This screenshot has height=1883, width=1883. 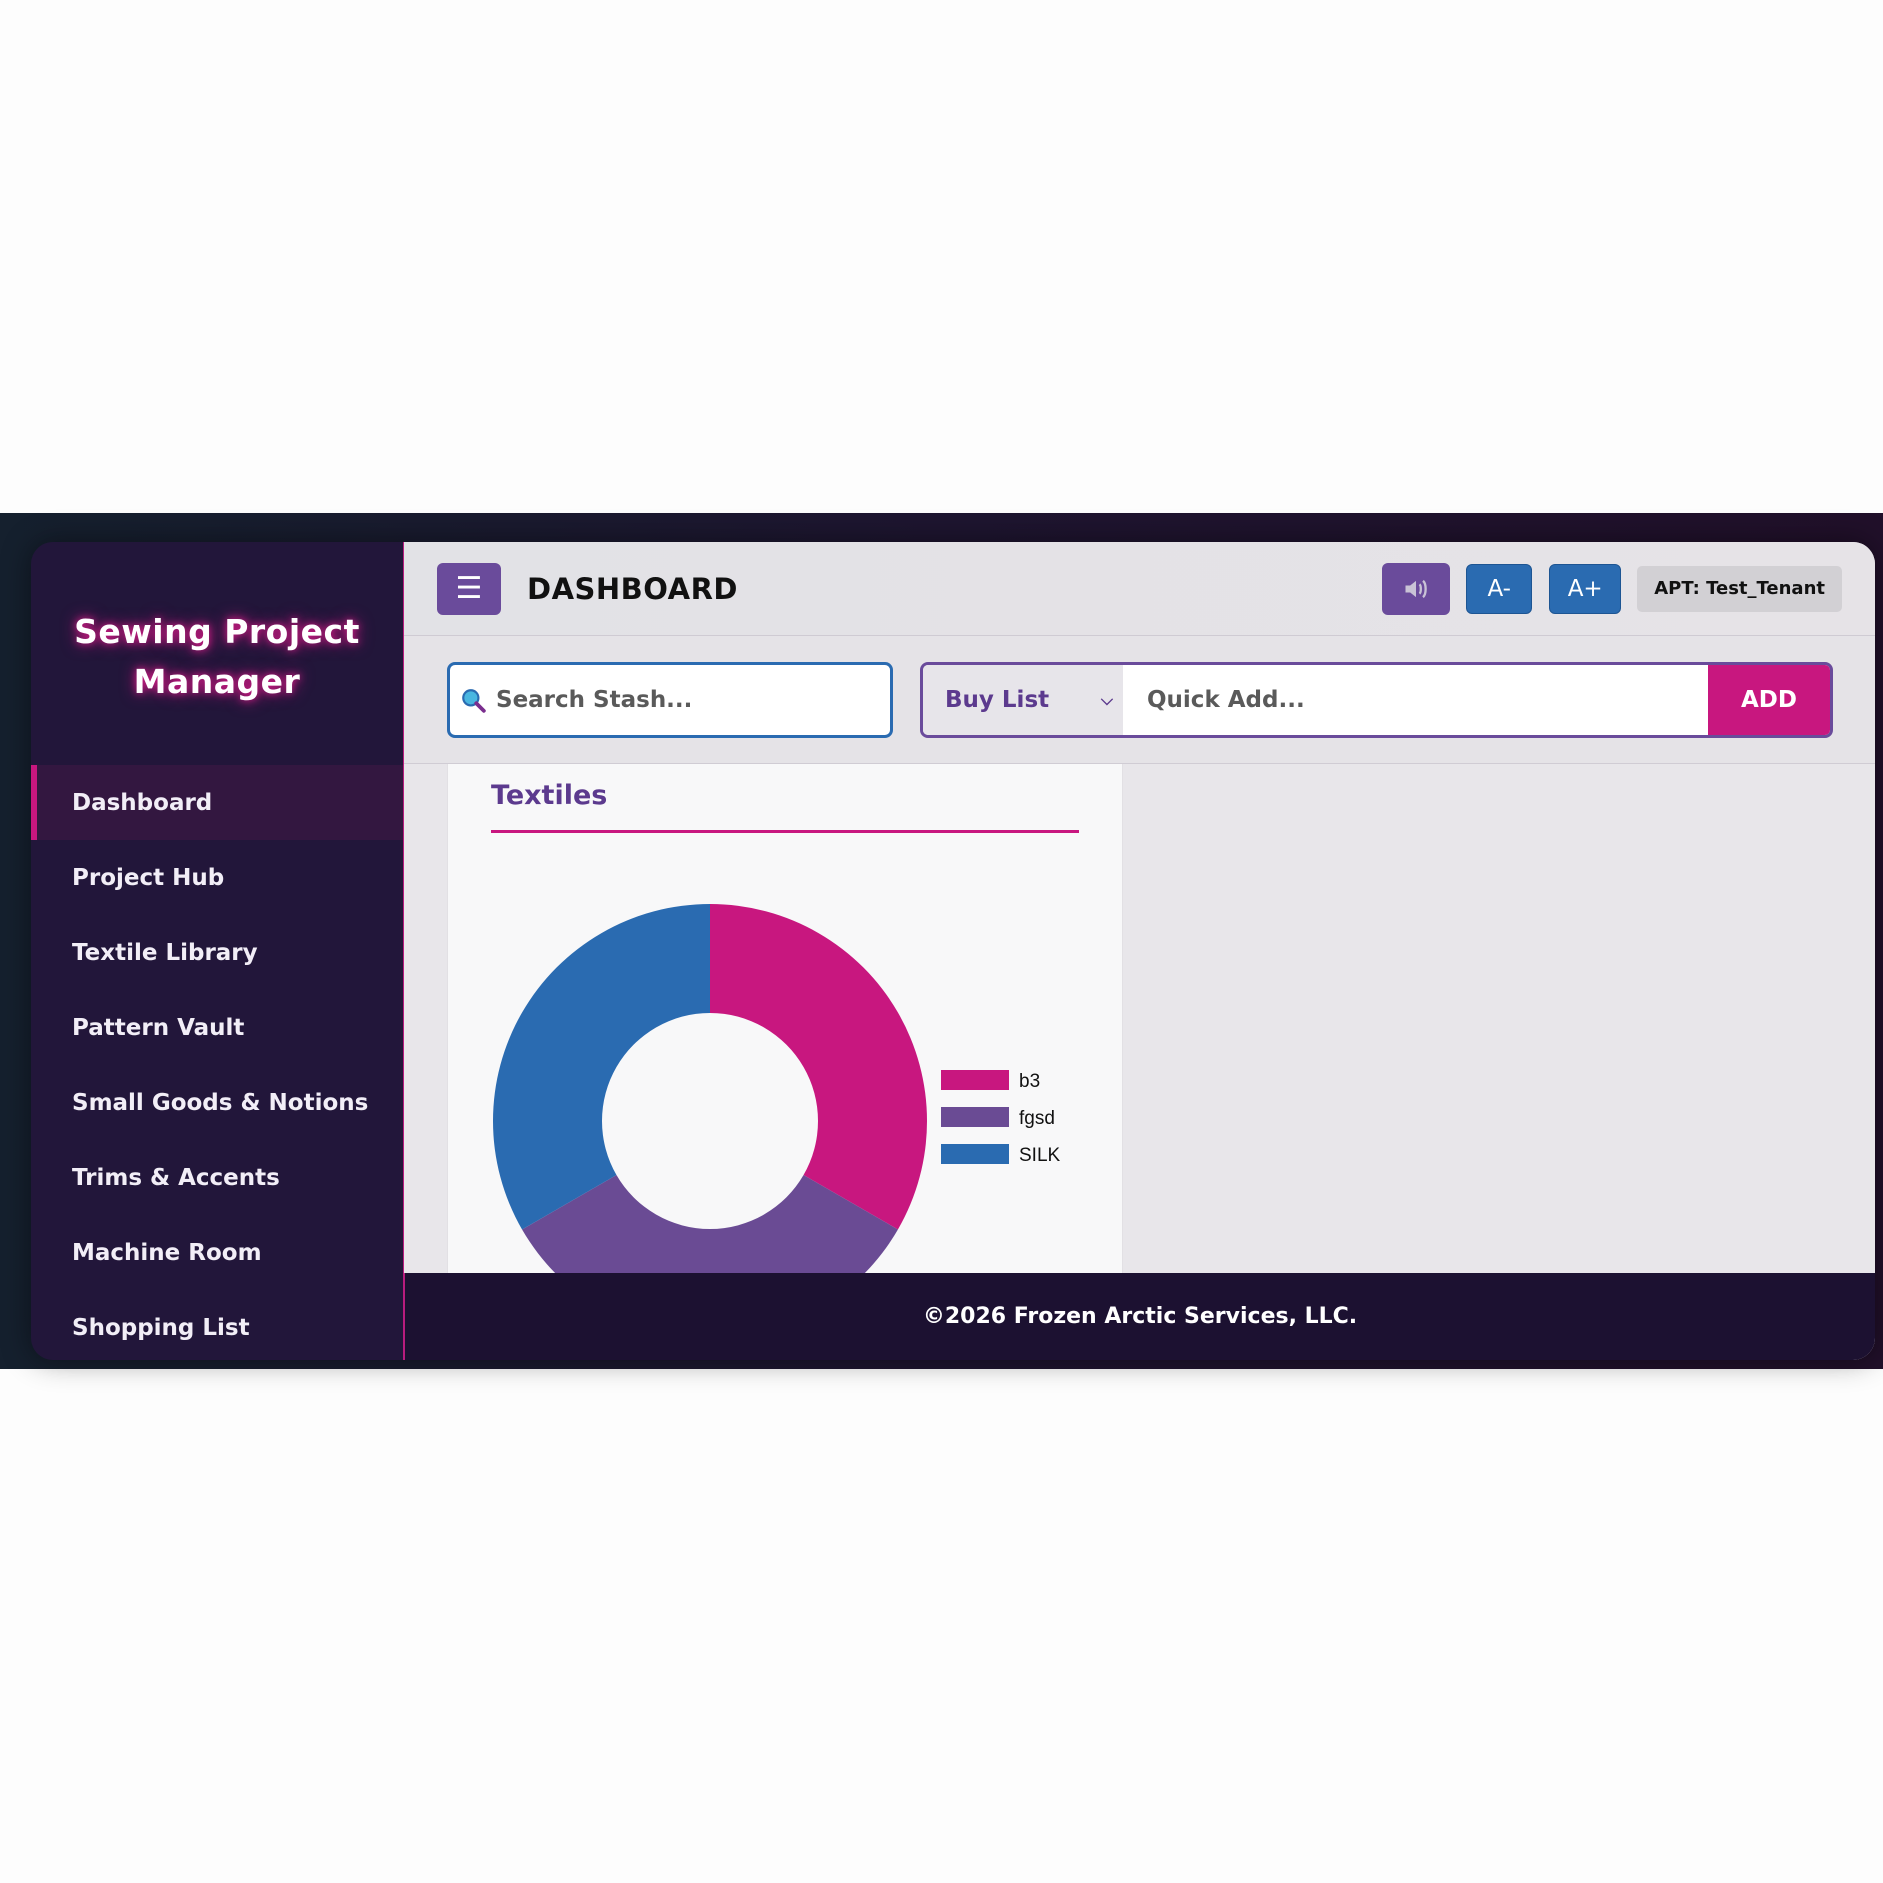 What do you see at coordinates (217, 653) in the screenshot?
I see `app-title: Sewing Project Manager` at bounding box center [217, 653].